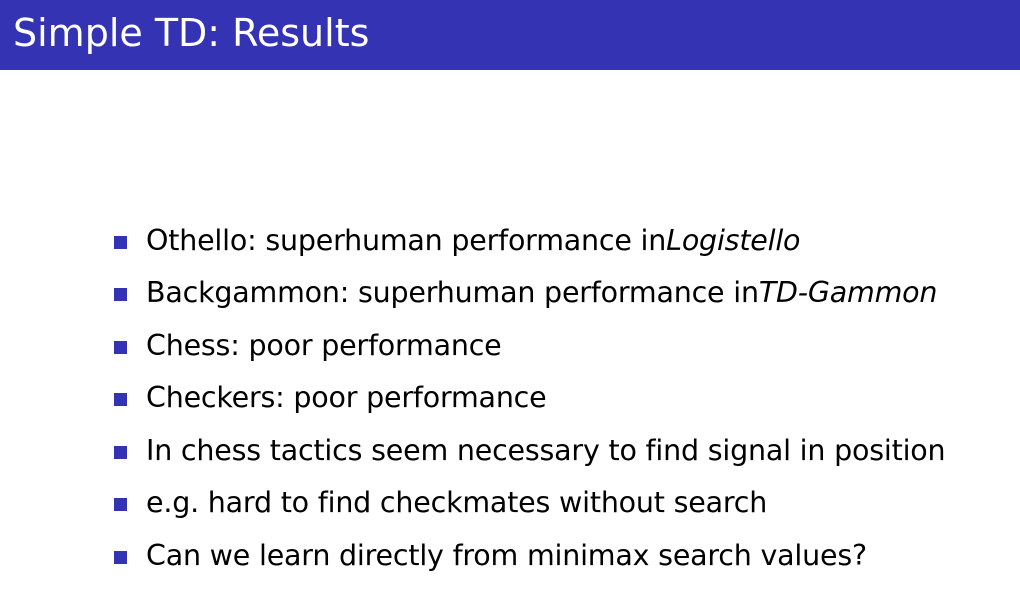 The image size is (1020, 614). I want to click on bullet-item-checkers: Checkers: poor performance, so click(529, 398).